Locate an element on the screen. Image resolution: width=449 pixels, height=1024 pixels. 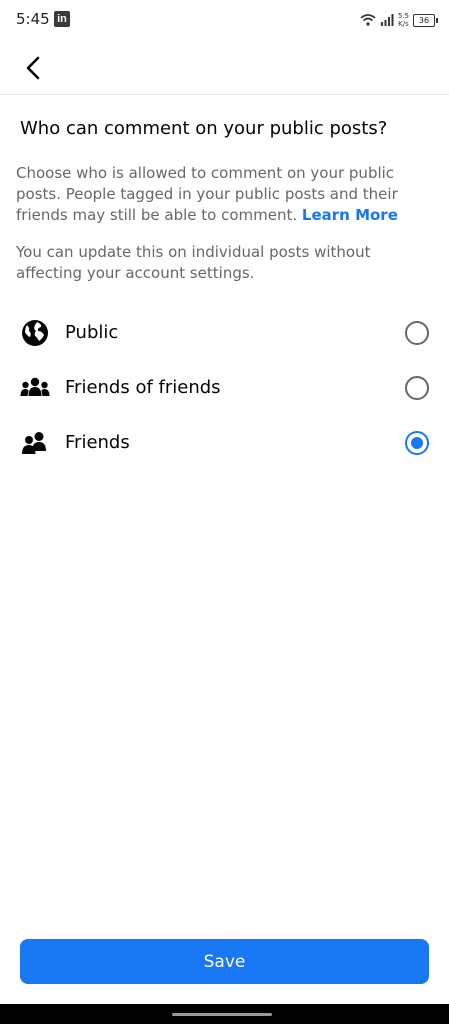
page-title: Who can comment on your public posts? is located at coordinates (204, 128).